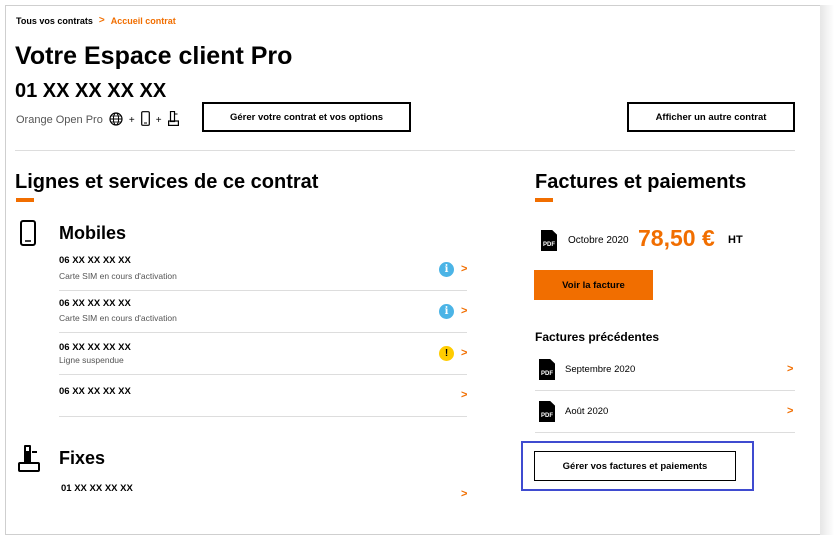  I want to click on bill-month: Octobre 2020, so click(598, 240).